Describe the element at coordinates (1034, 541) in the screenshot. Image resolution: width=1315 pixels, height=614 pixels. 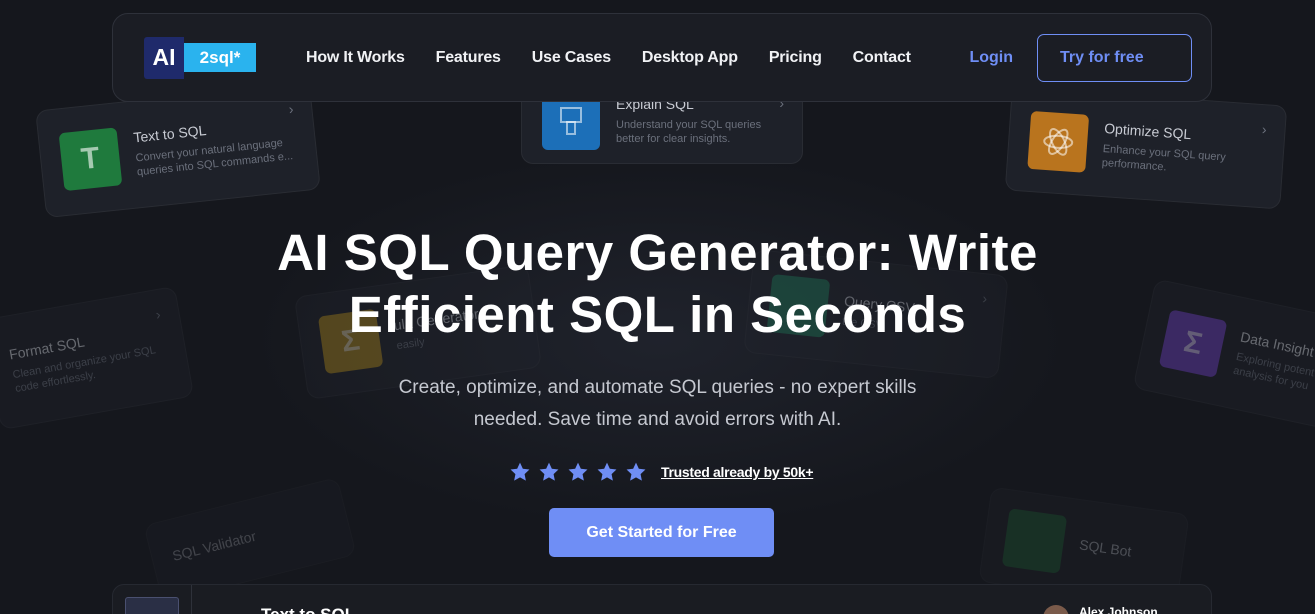
I see `bot-icon` at that location.